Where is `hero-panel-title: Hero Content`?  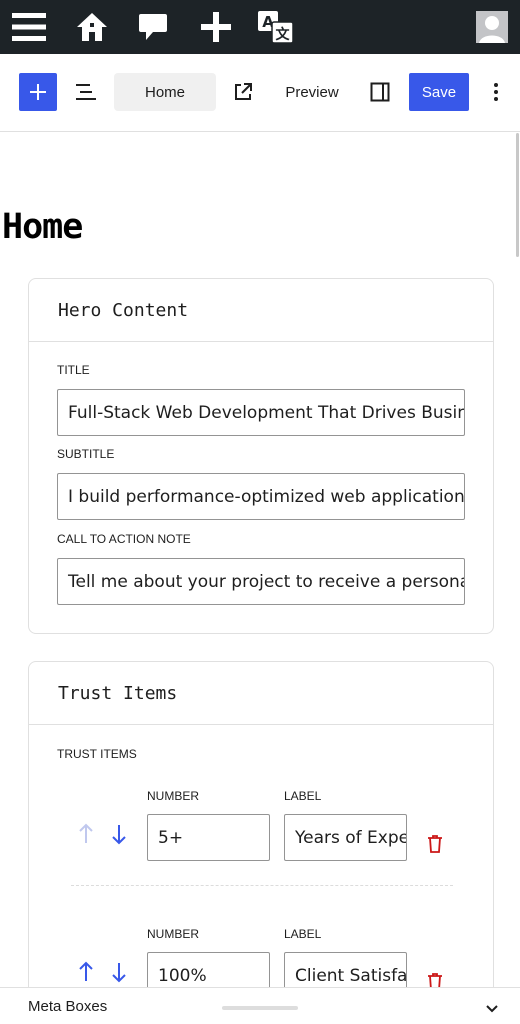 hero-panel-title: Hero Content is located at coordinates (123, 310).